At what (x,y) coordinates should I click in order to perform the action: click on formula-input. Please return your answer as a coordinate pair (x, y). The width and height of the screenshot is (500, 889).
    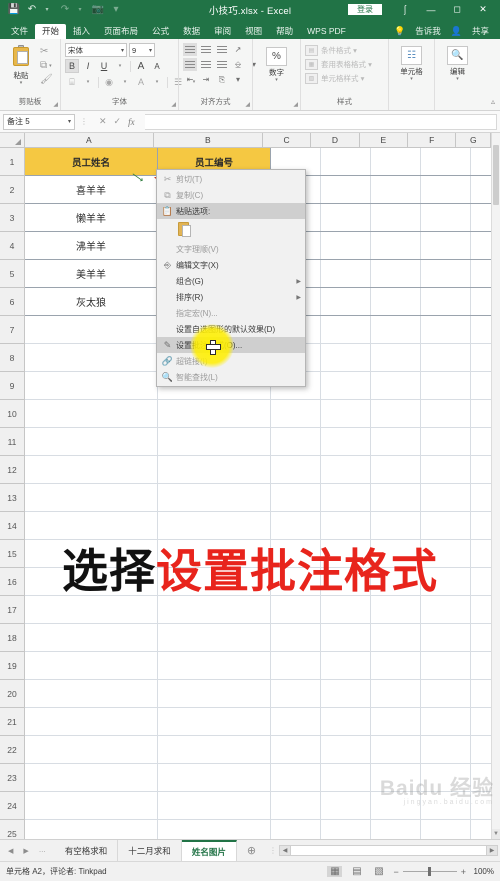
    Looking at the image, I should click on (320, 121).